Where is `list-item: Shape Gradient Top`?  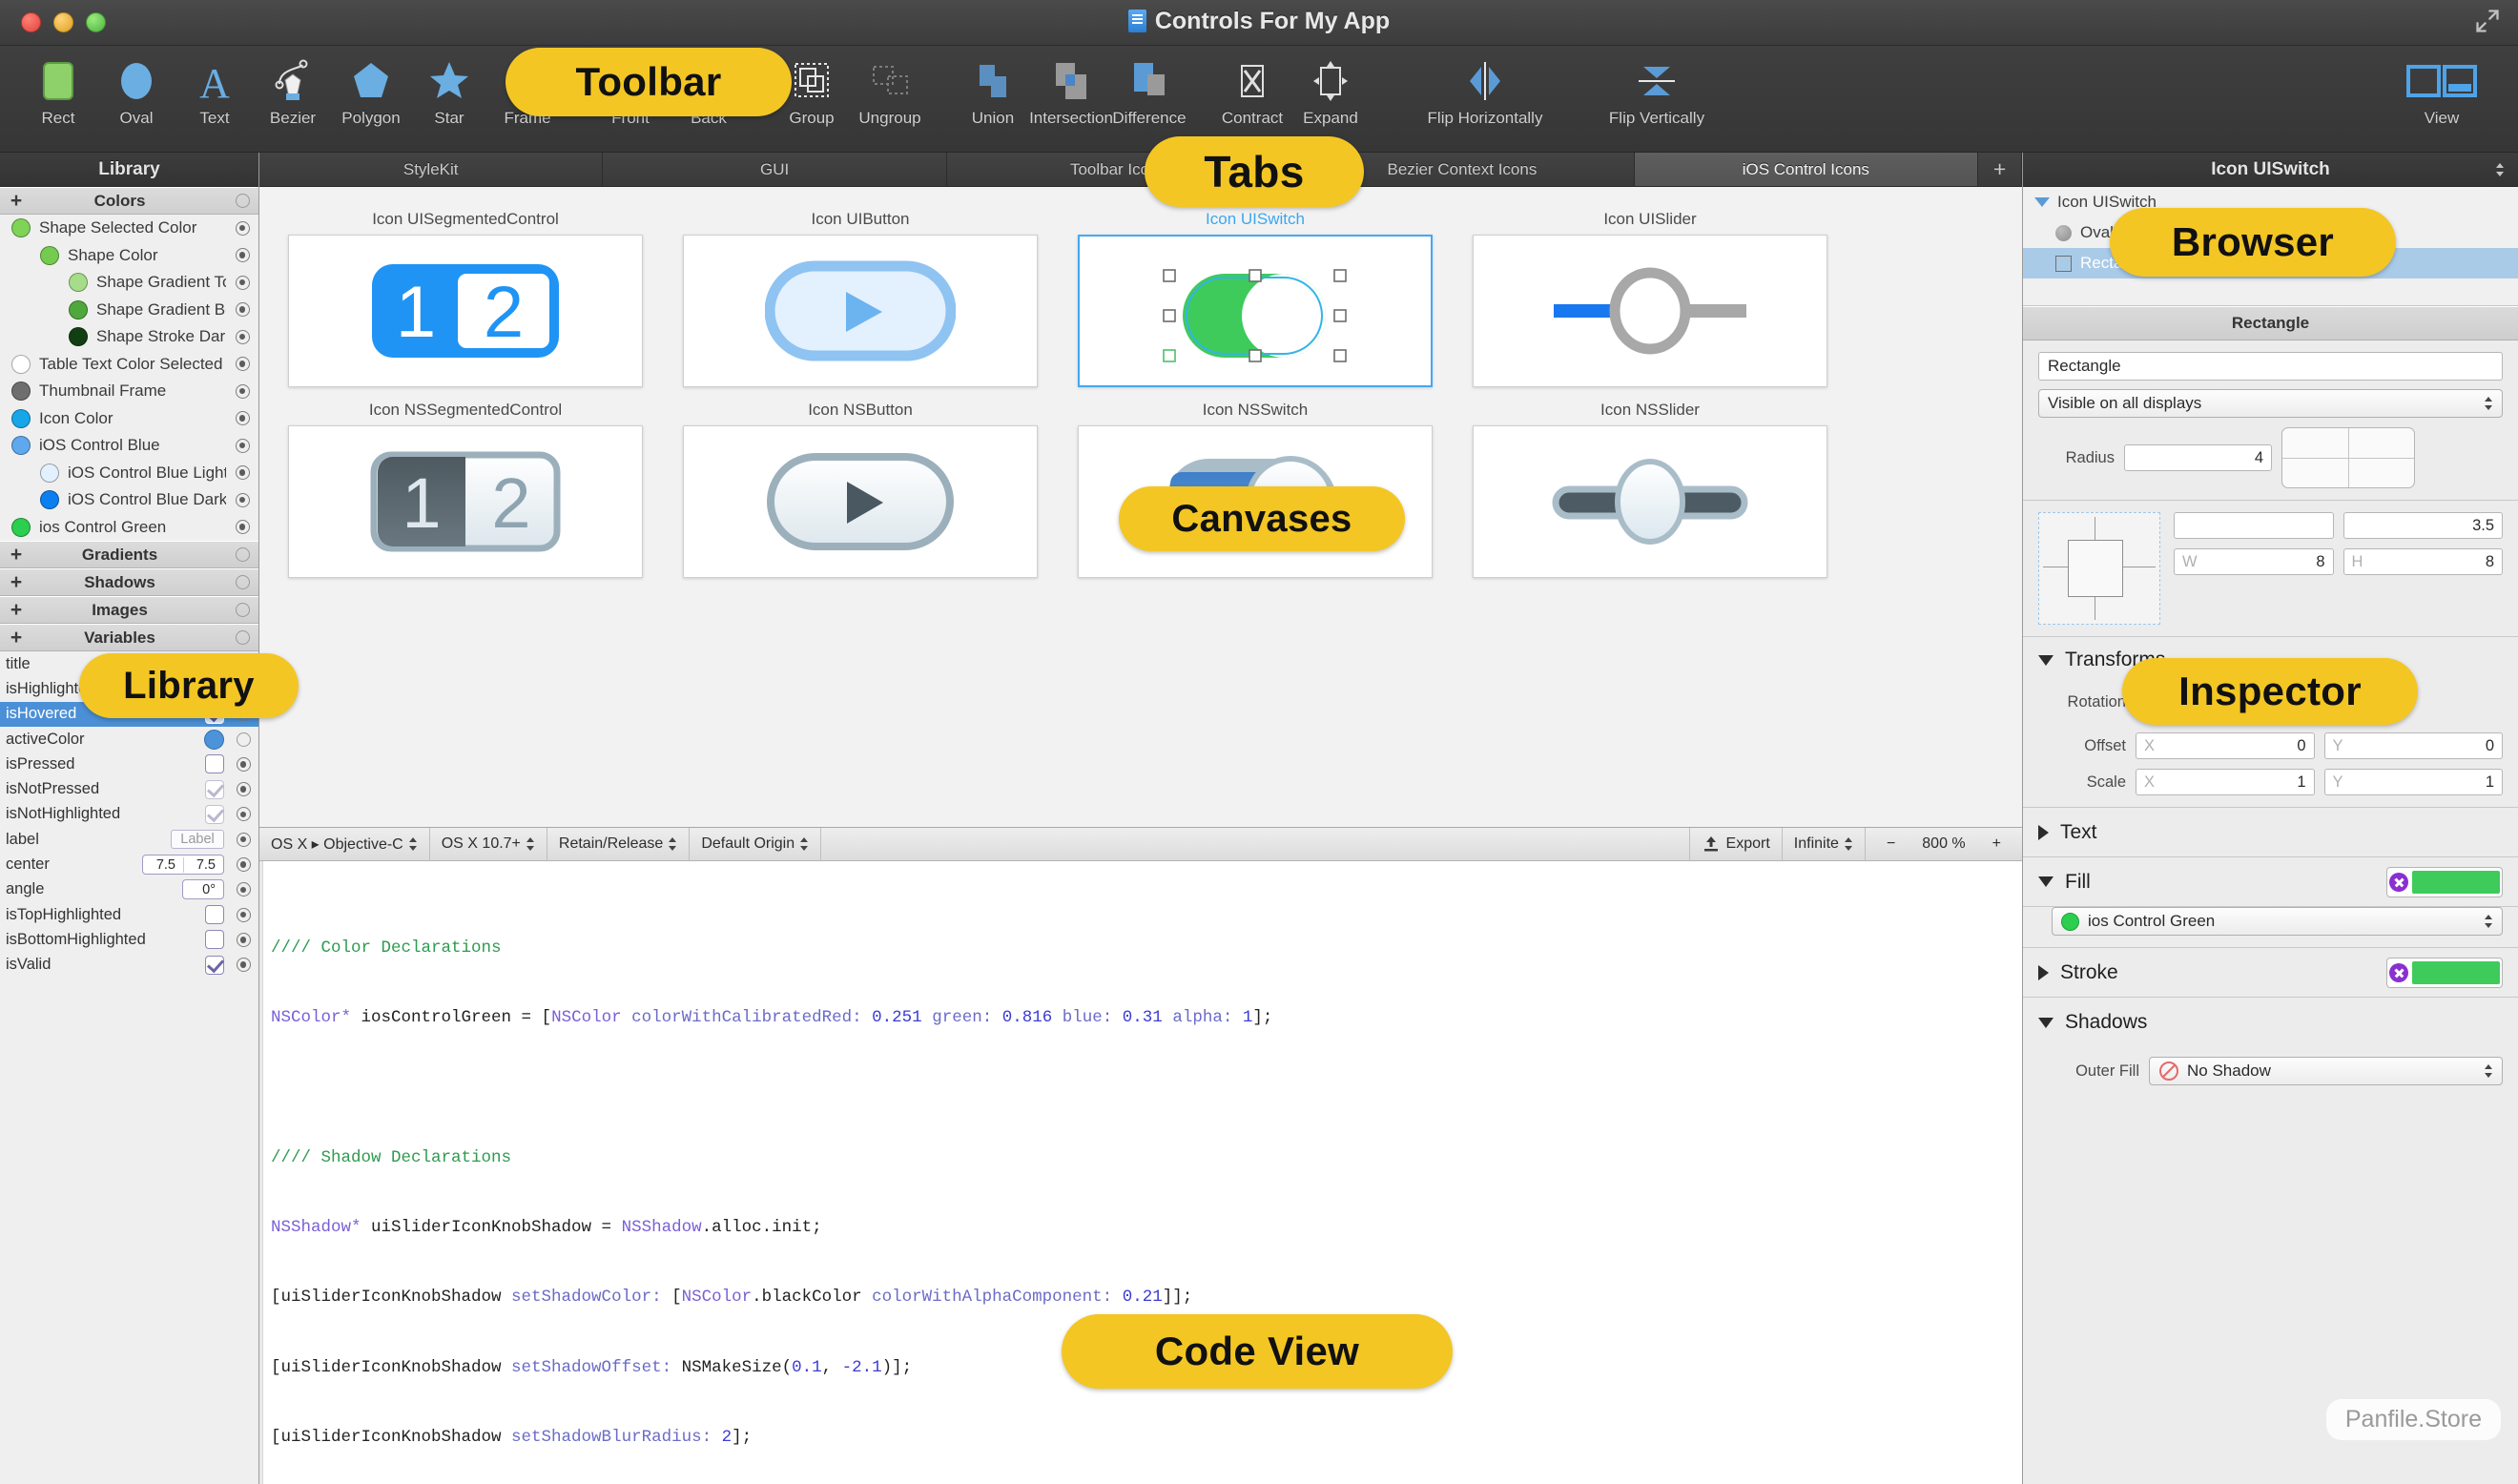 list-item: Shape Gradient Top is located at coordinates (129, 283).